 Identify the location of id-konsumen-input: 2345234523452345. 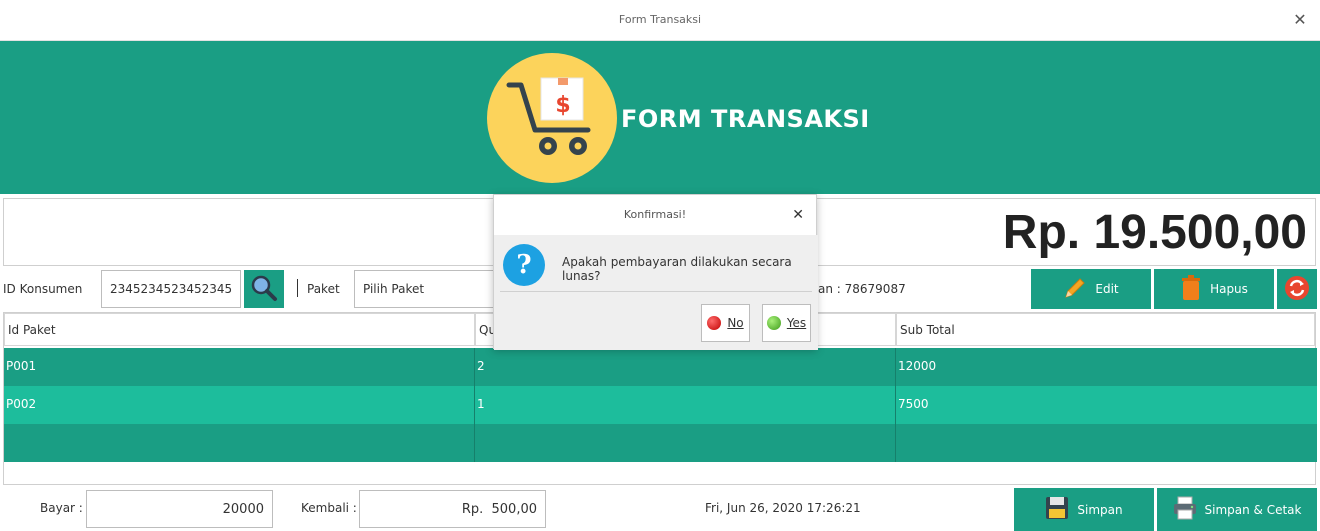
(171, 289).